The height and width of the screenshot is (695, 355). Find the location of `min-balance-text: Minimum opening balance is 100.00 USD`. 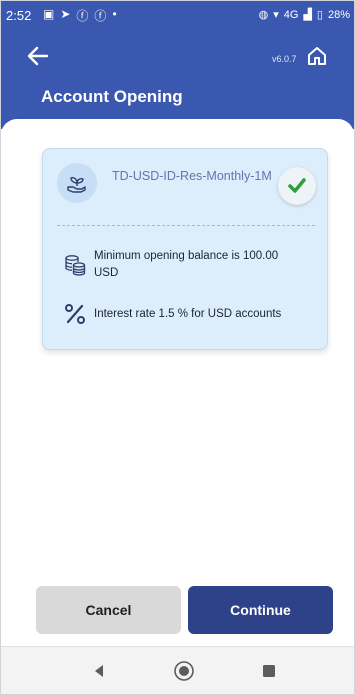

min-balance-text: Minimum opening balance is 100.00 USD is located at coordinates (186, 264).